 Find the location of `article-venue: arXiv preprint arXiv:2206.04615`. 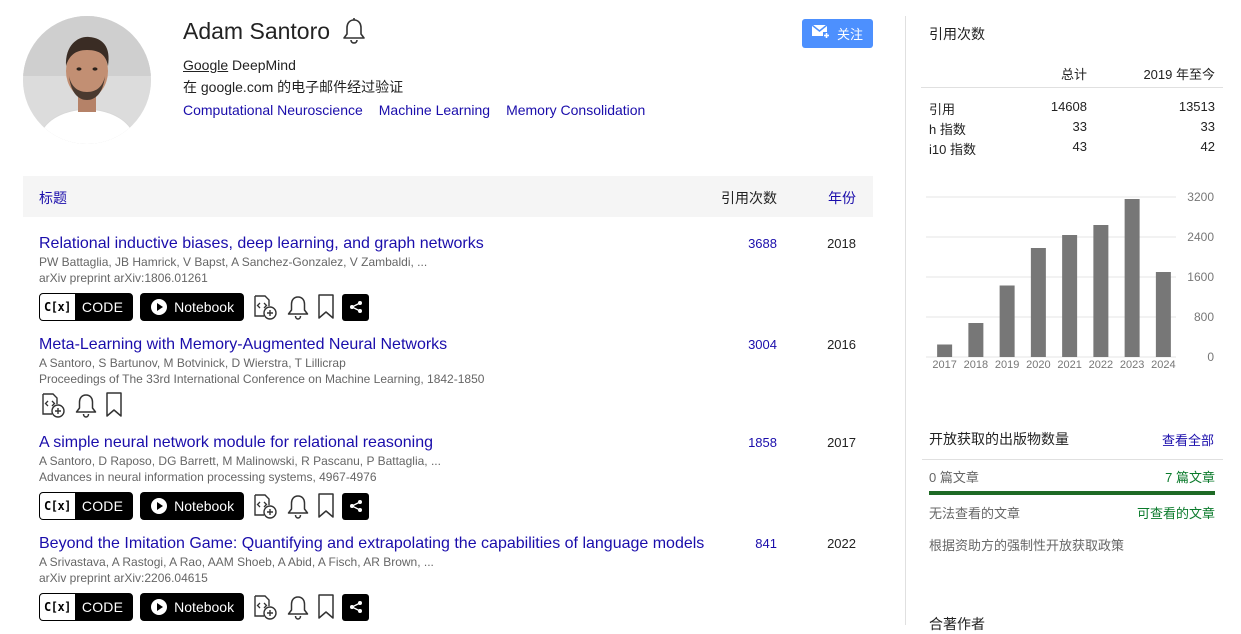

article-venue: arXiv preprint arXiv:2206.04615 is located at coordinates (123, 578).